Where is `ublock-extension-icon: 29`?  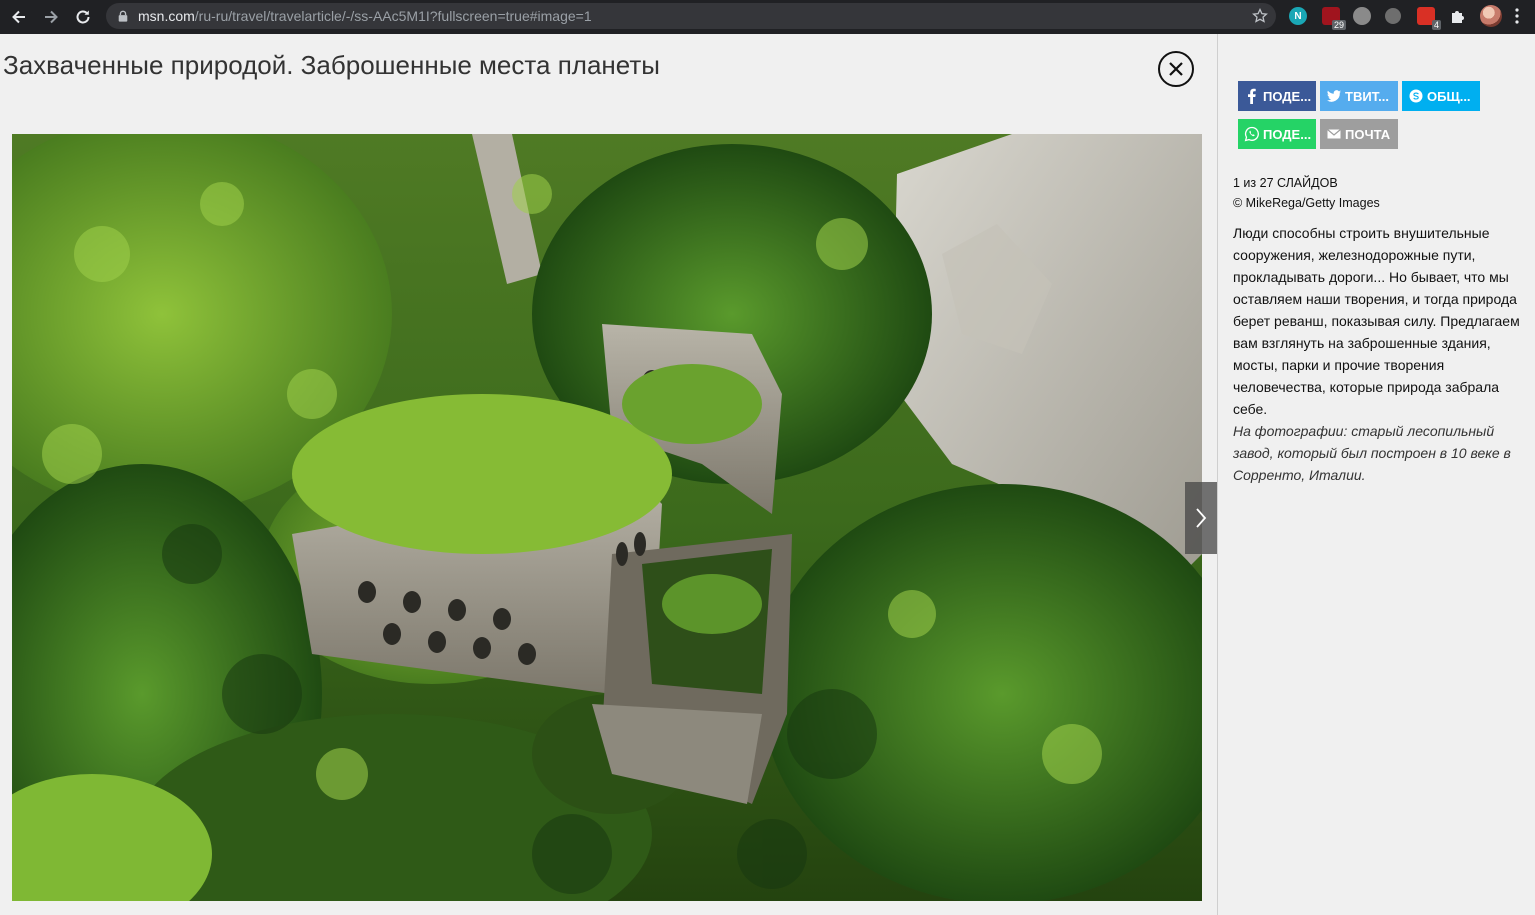 ublock-extension-icon: 29 is located at coordinates (1334, 18).